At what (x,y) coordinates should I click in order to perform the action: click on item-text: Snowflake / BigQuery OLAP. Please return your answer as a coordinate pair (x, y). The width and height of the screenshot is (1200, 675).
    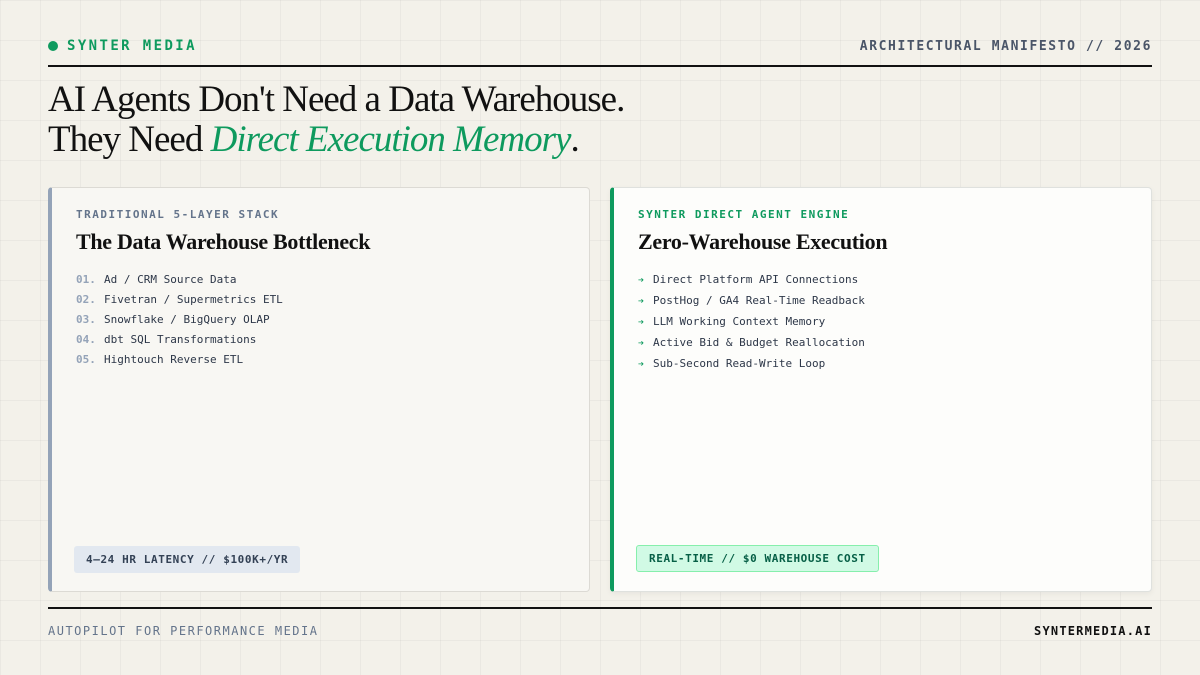
    Looking at the image, I should click on (187, 319).